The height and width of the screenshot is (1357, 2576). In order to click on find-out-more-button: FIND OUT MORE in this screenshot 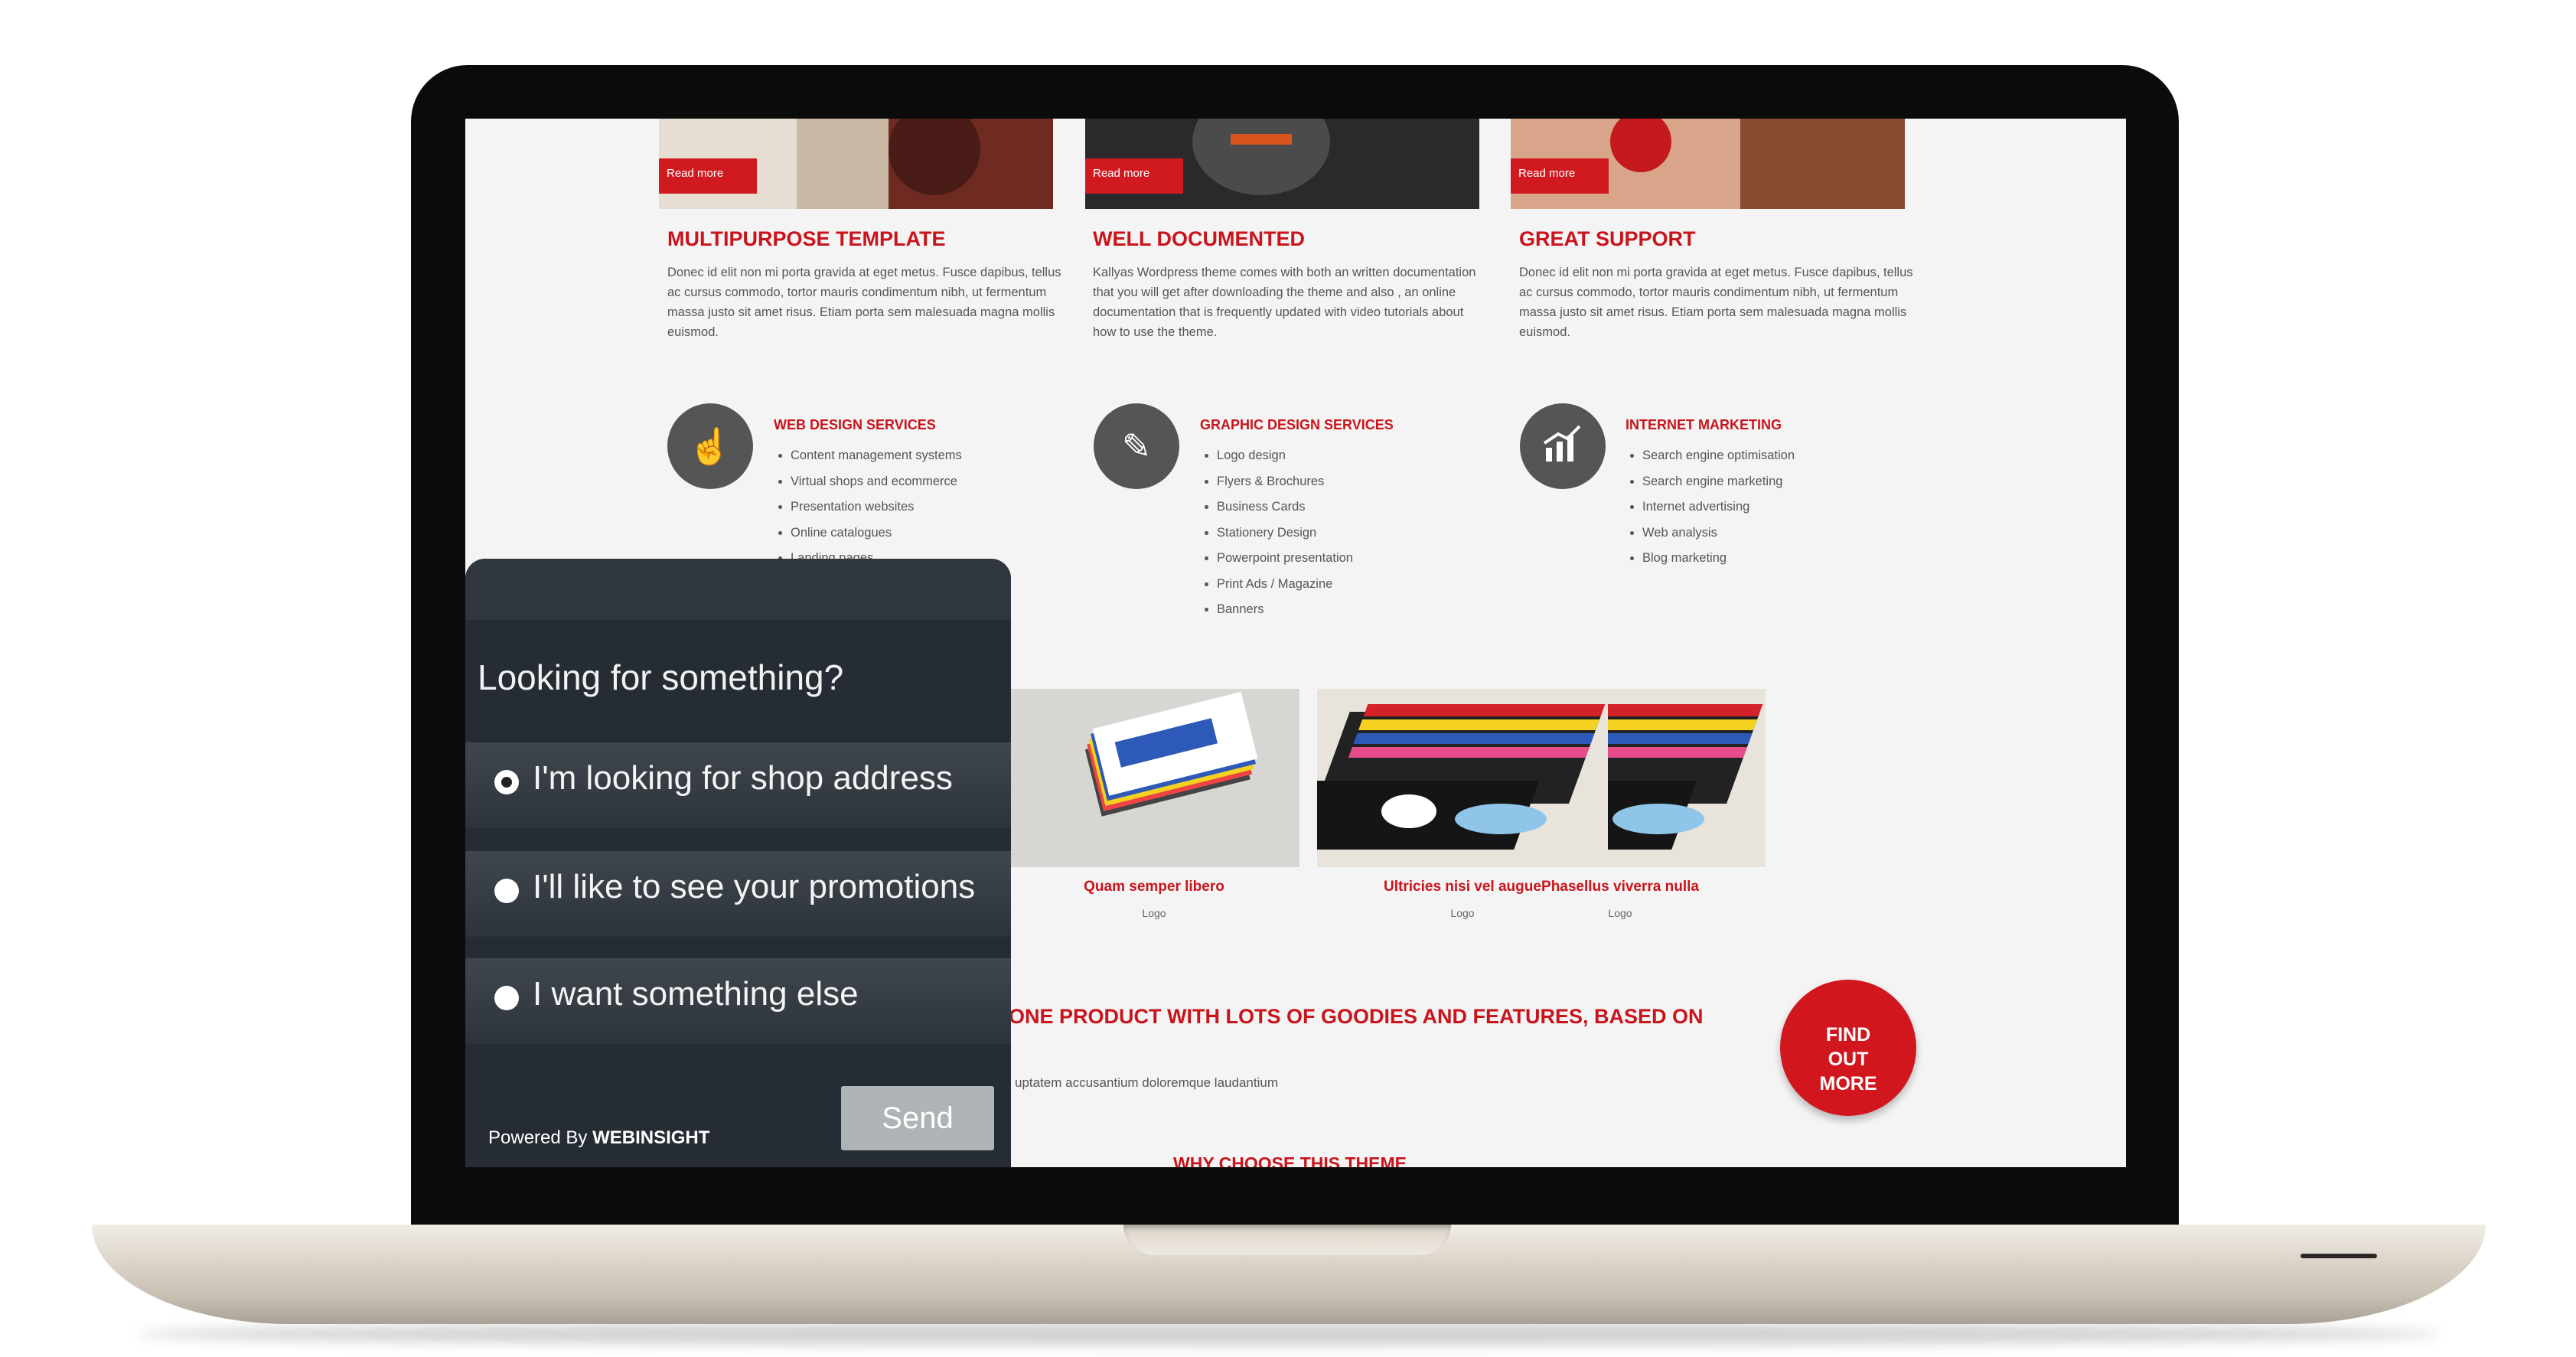, I will do `click(1848, 1048)`.